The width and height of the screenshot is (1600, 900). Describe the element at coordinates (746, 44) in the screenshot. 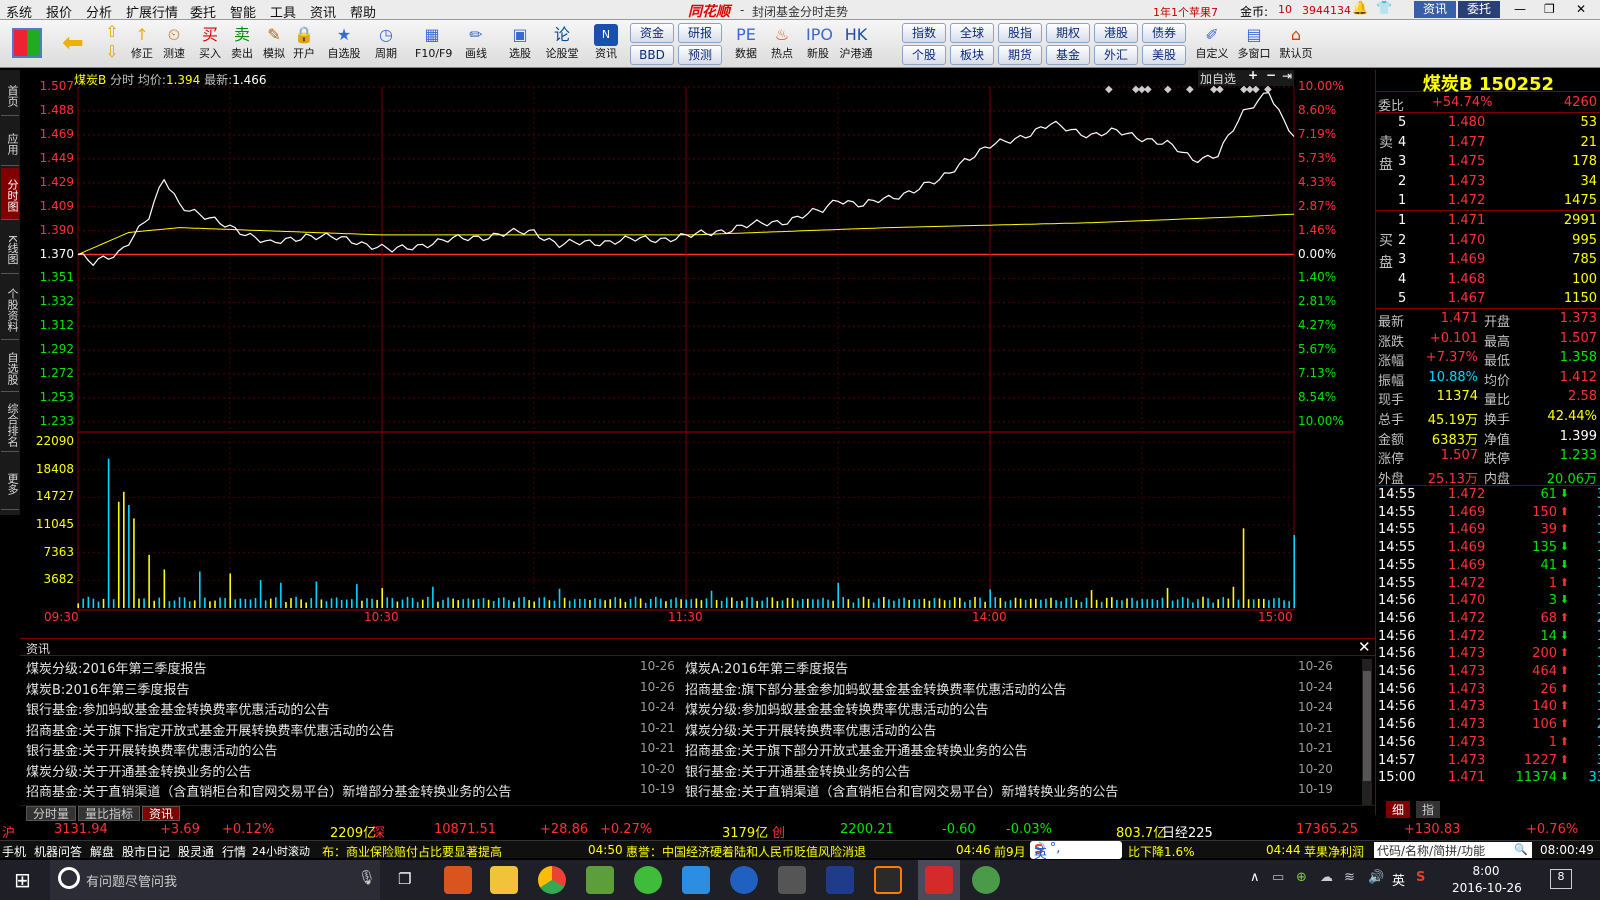

I see `tool-13-button: PE 数据` at that location.